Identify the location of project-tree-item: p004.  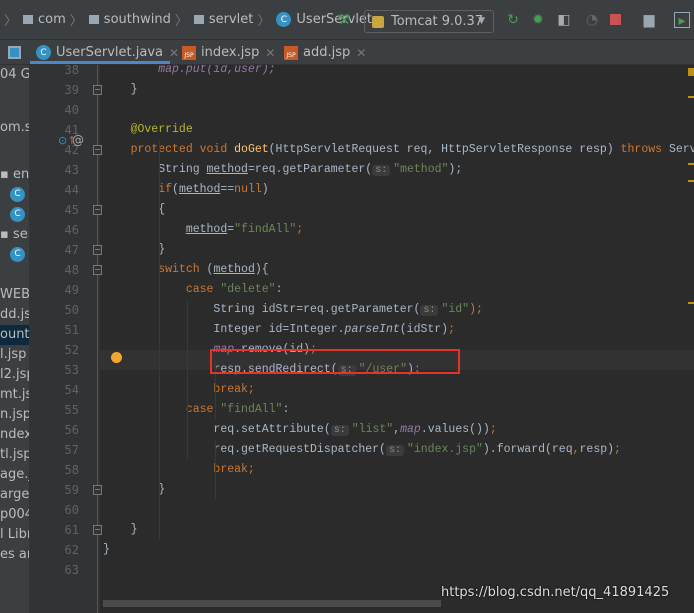
(14, 515).